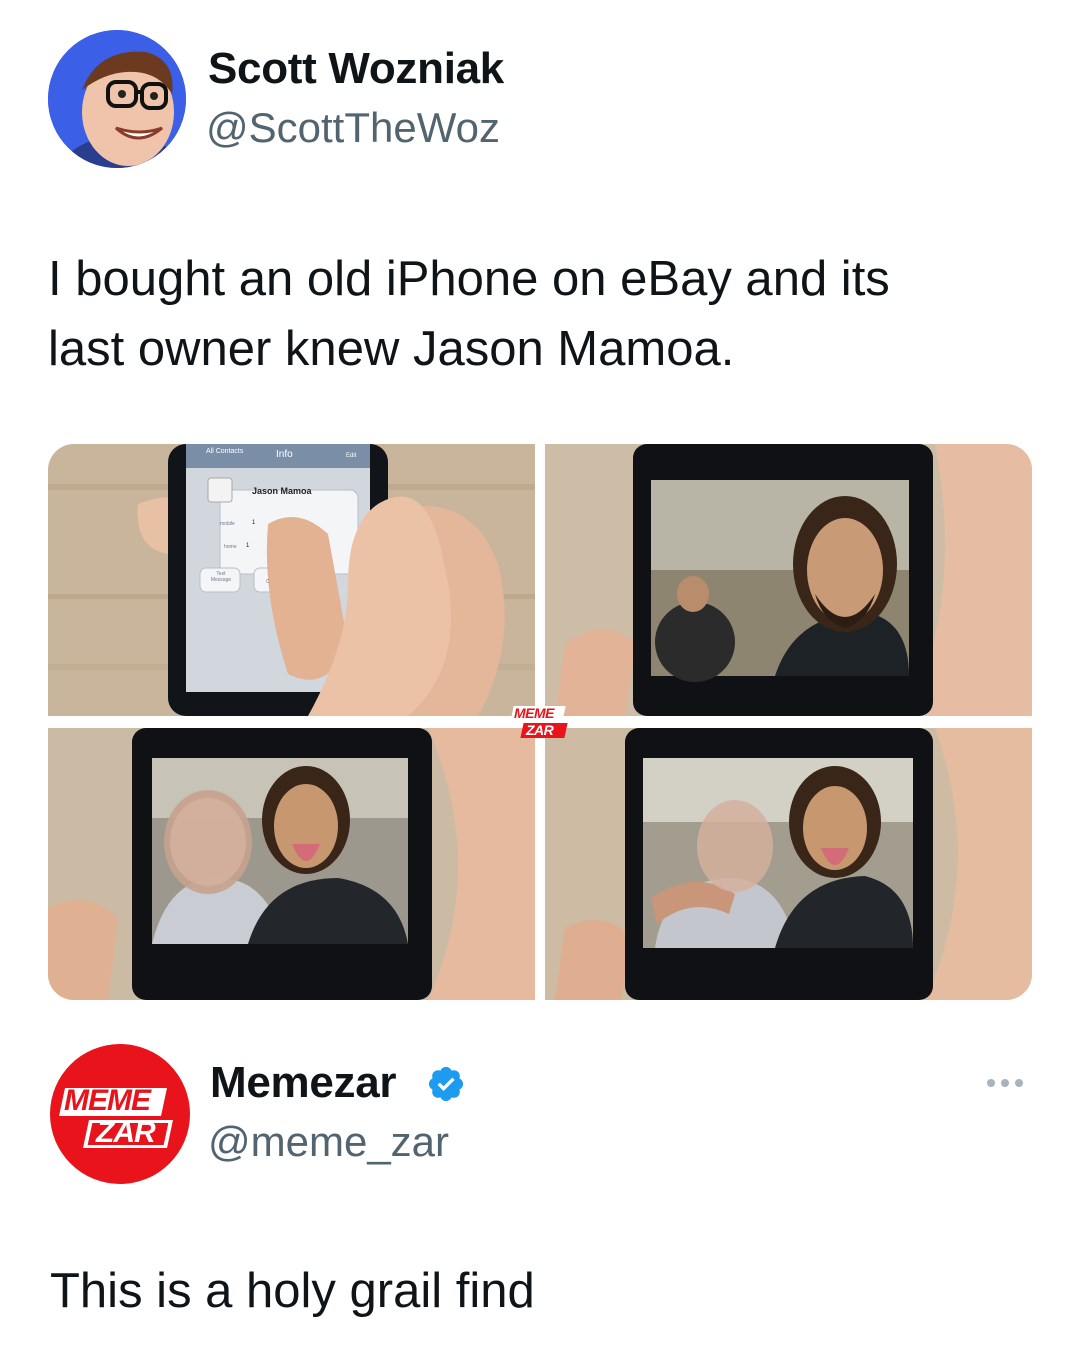 The height and width of the screenshot is (1350, 1080). I want to click on watermark-line-2: ZAR, so click(540, 730).